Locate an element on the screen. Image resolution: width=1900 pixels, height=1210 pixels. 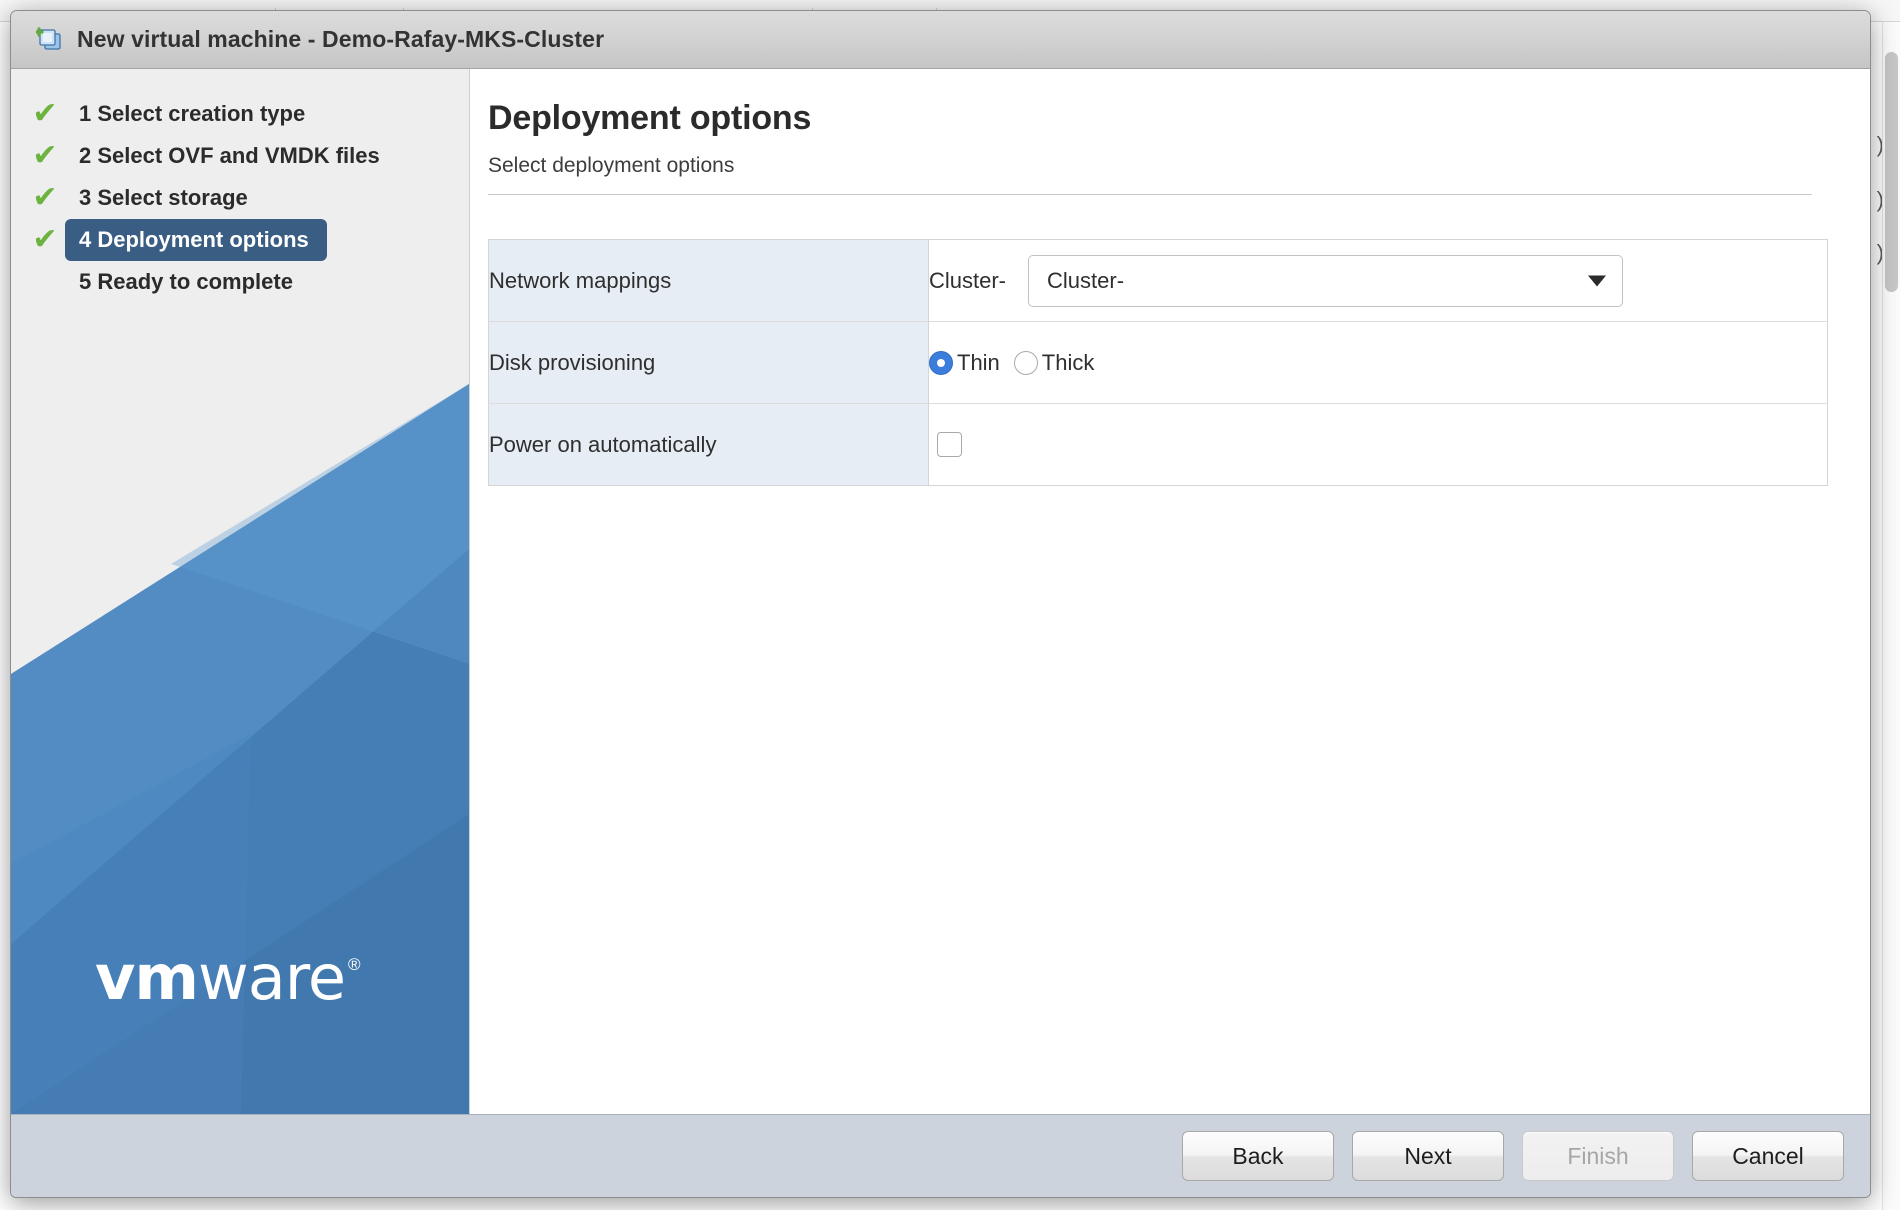
power-on-automatically-label: Power on automatically is located at coordinates (603, 444).